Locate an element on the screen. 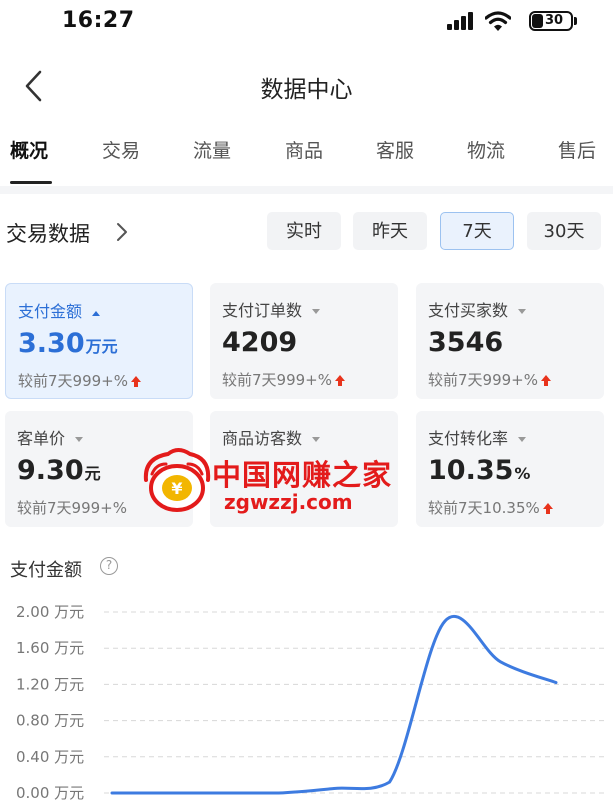 This screenshot has height=800, width=613. metric-value-row: 9.30元 is located at coordinates (59, 470).